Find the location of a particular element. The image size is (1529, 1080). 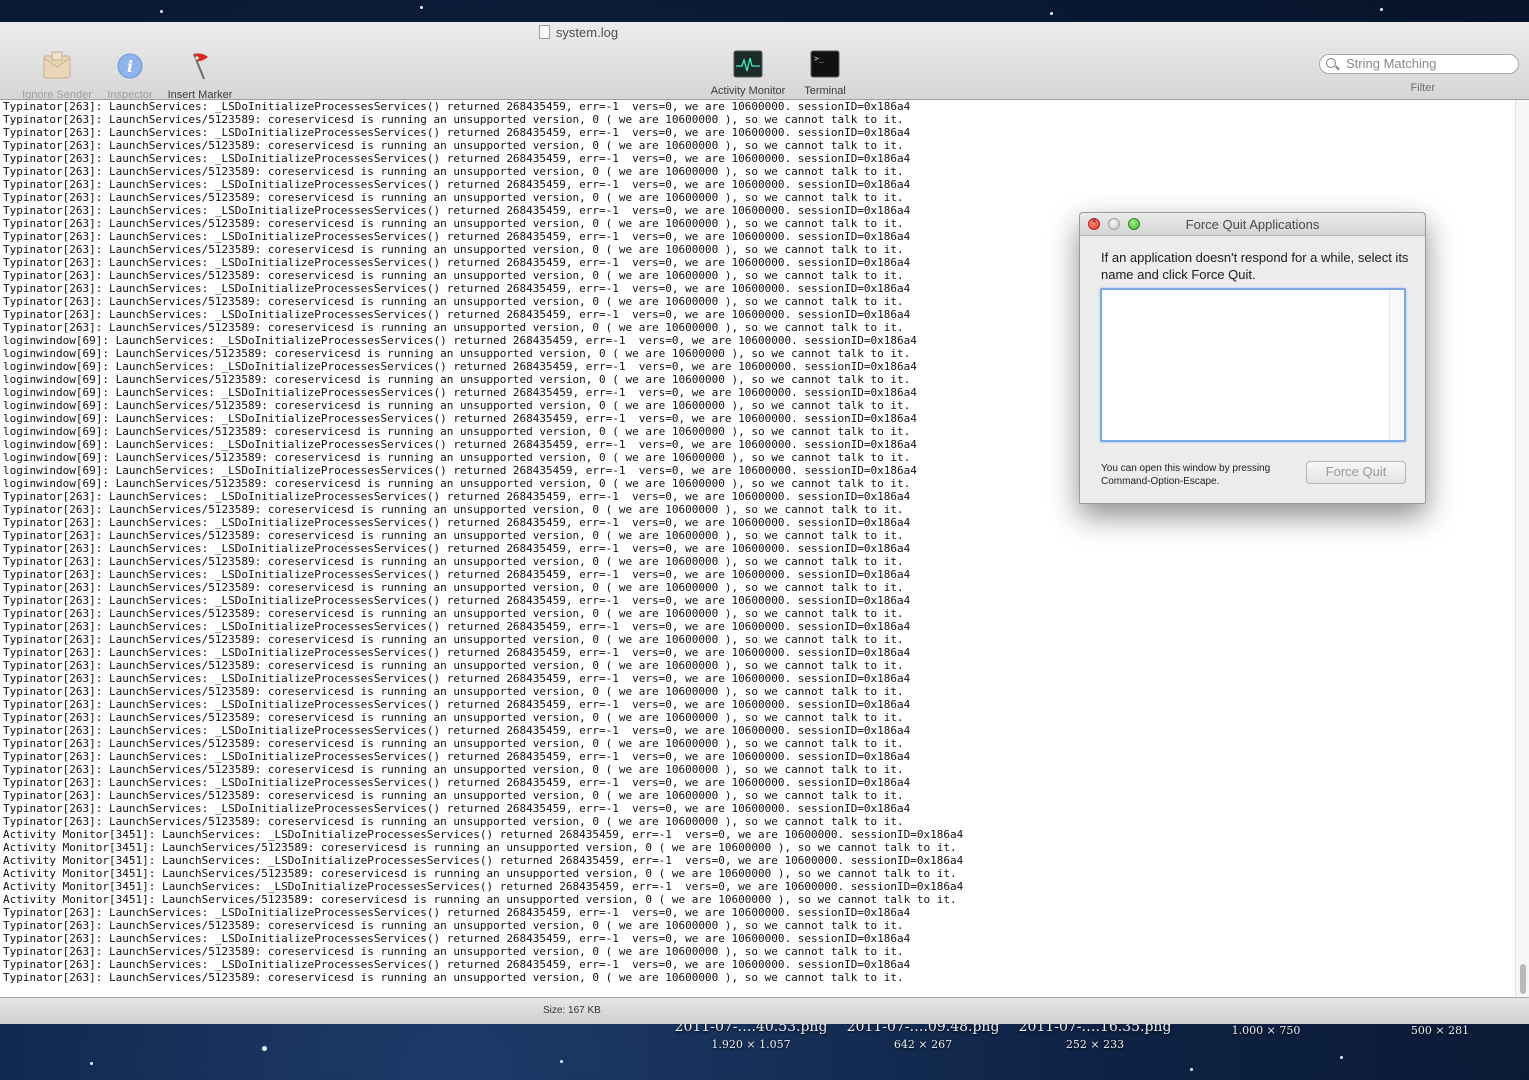

application-list-scrollbar is located at coordinates (1396, 365).